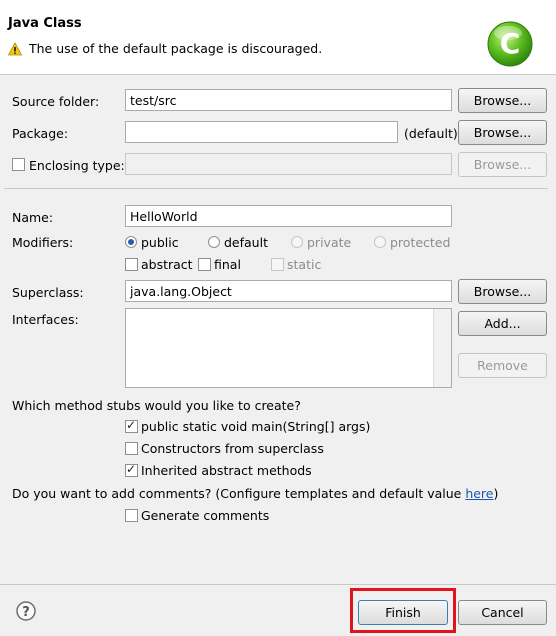 The height and width of the screenshot is (636, 556). Describe the element at coordinates (256, 426) in the screenshot. I see `main-method-label: public static void main(String[] args)` at that location.